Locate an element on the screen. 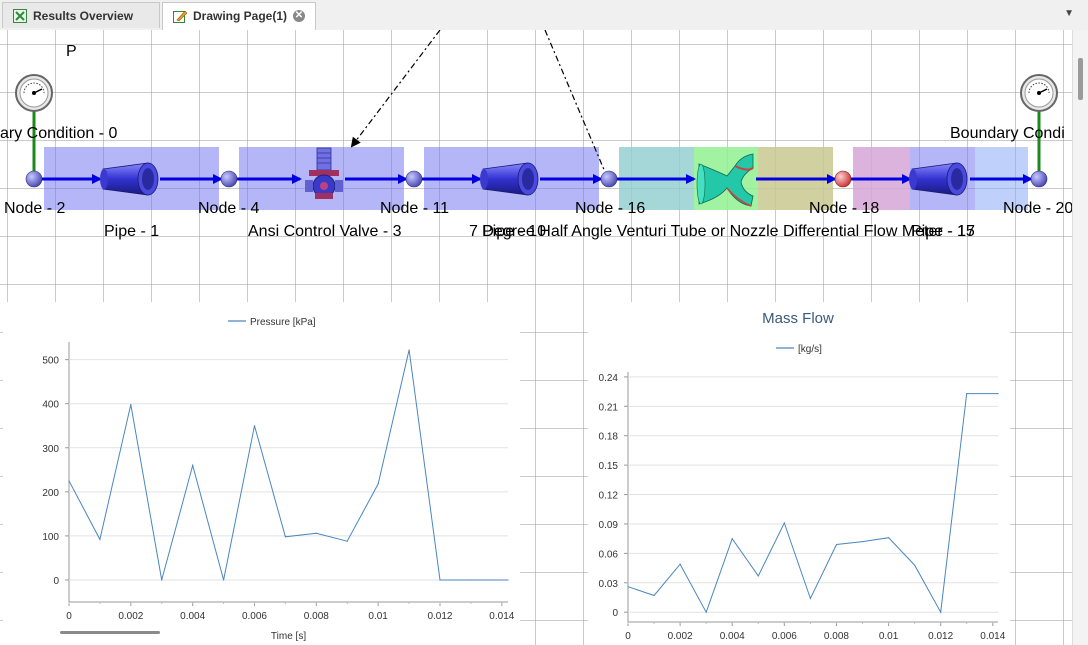 The width and height of the screenshot is (1088, 645). legend-label: Pressure [kPa] is located at coordinates (283, 322).